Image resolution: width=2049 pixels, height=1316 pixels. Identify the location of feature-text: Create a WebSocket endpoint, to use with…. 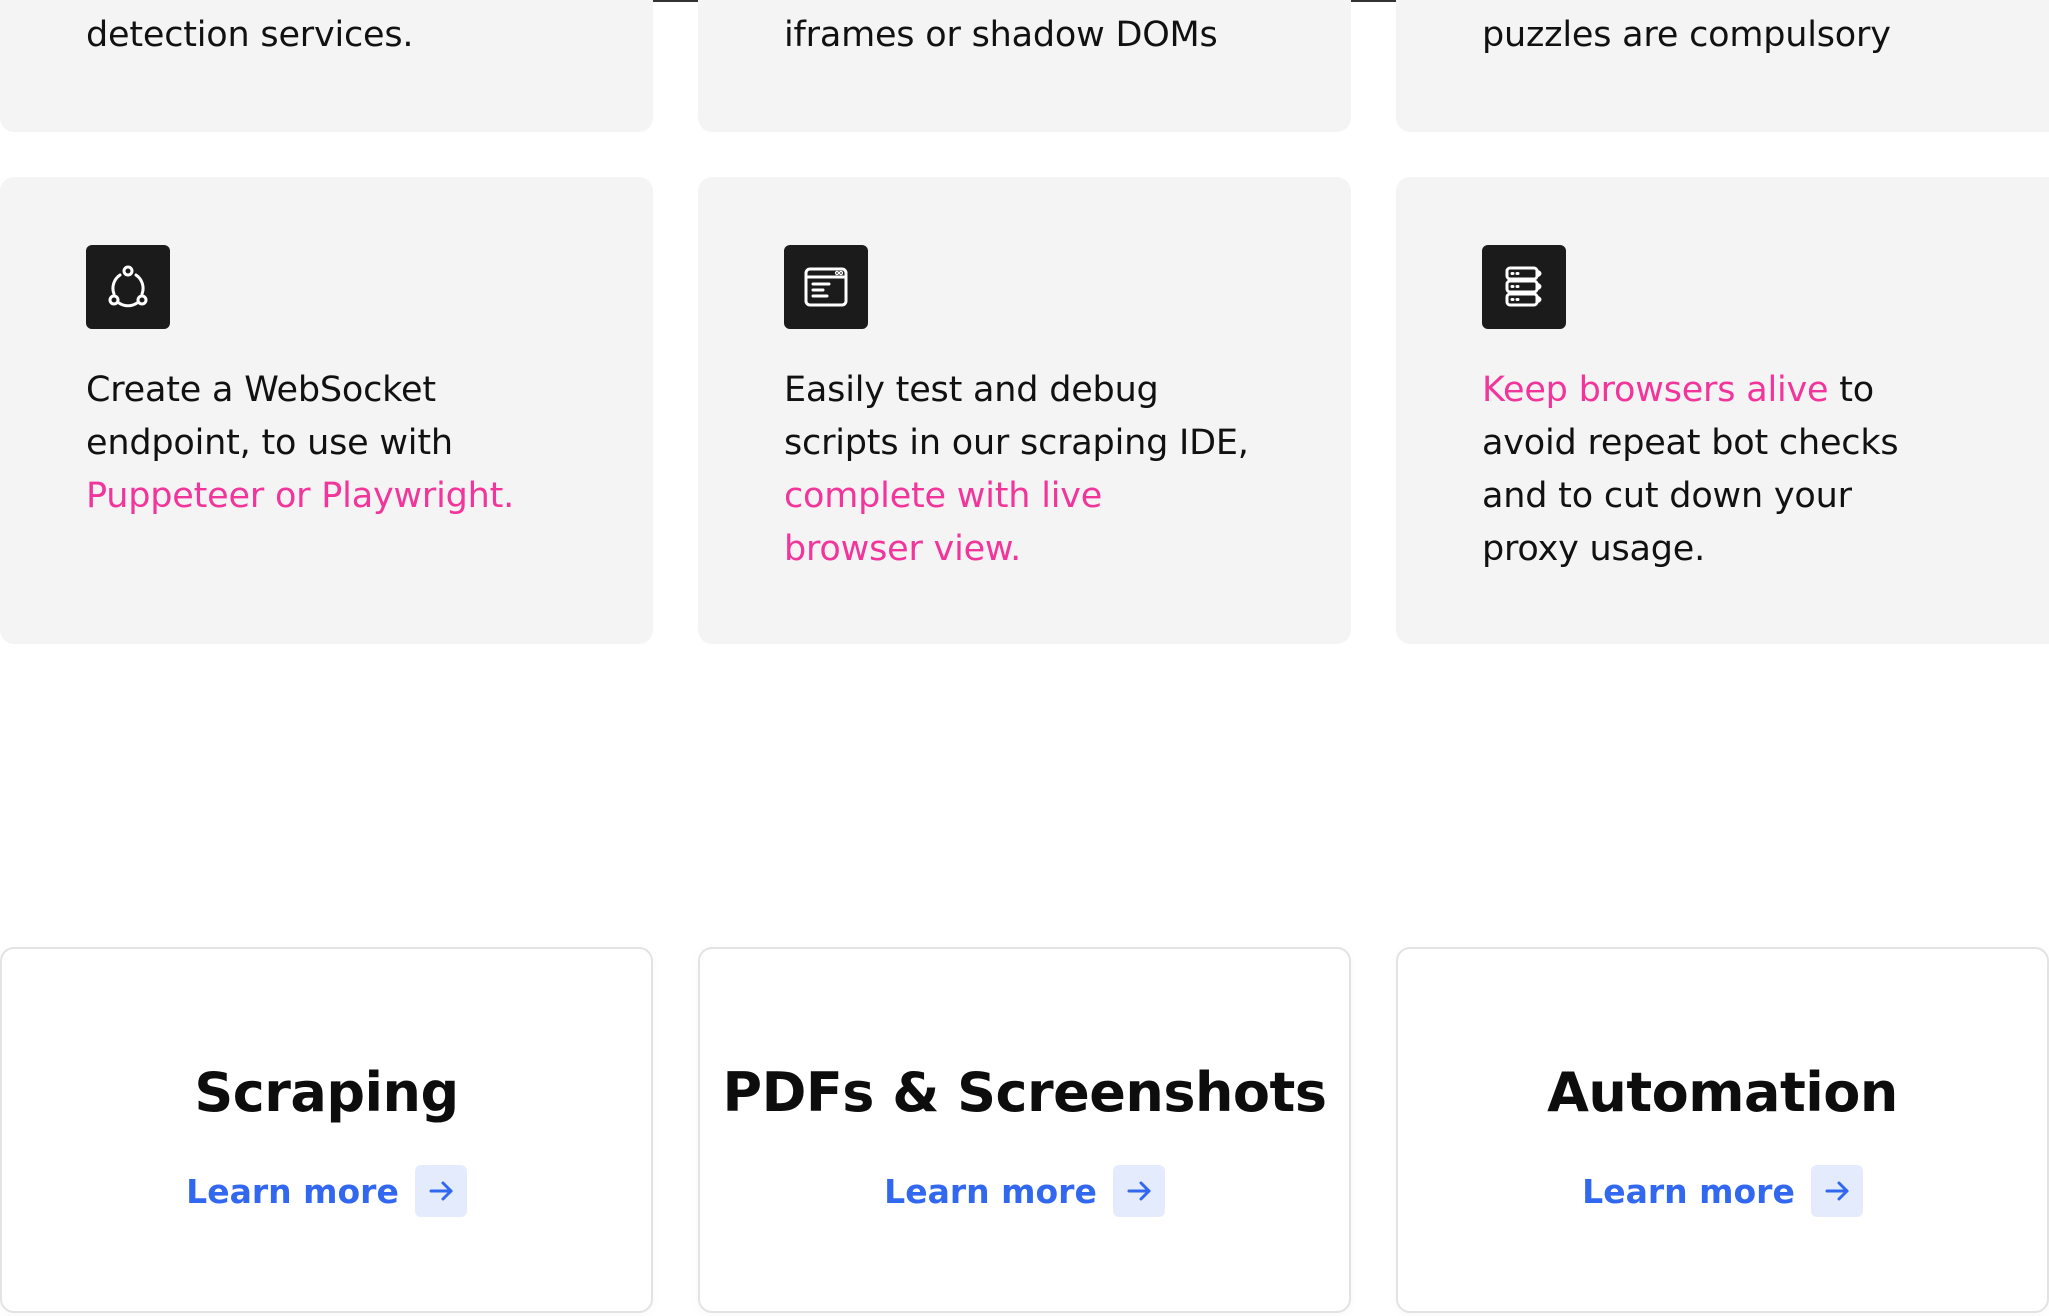
(300, 443).